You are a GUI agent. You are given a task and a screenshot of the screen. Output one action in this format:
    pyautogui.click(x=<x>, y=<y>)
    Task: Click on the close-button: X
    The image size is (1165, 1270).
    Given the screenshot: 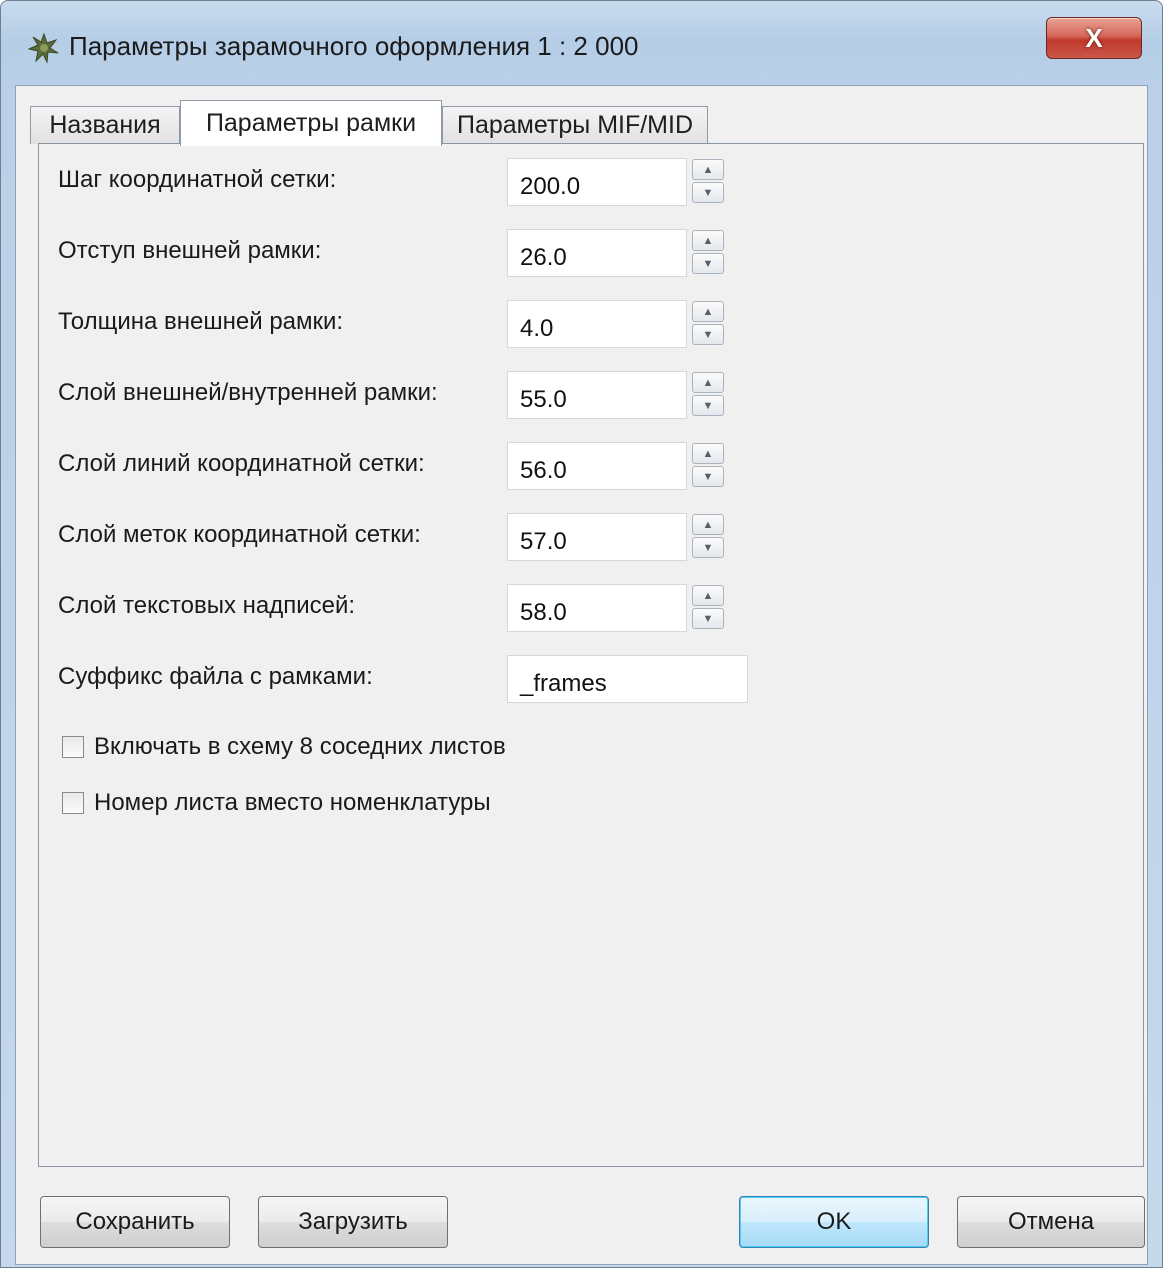 What is the action you would take?
    pyautogui.click(x=1094, y=38)
    